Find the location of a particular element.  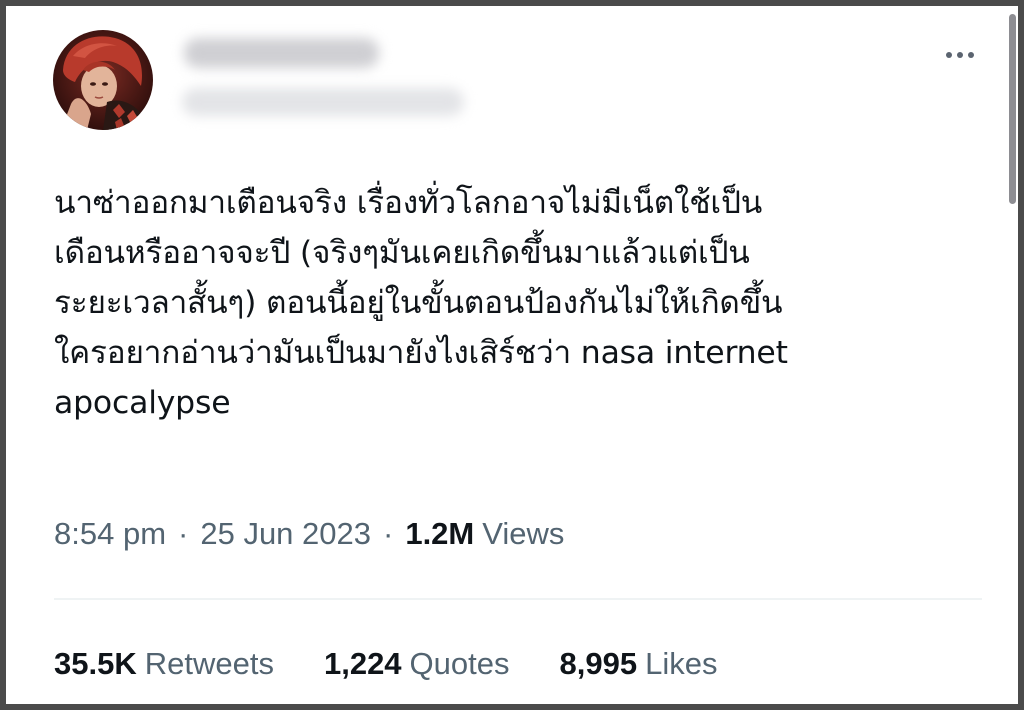

retweets-stat: 35.5K Retweets is located at coordinates (164, 664).